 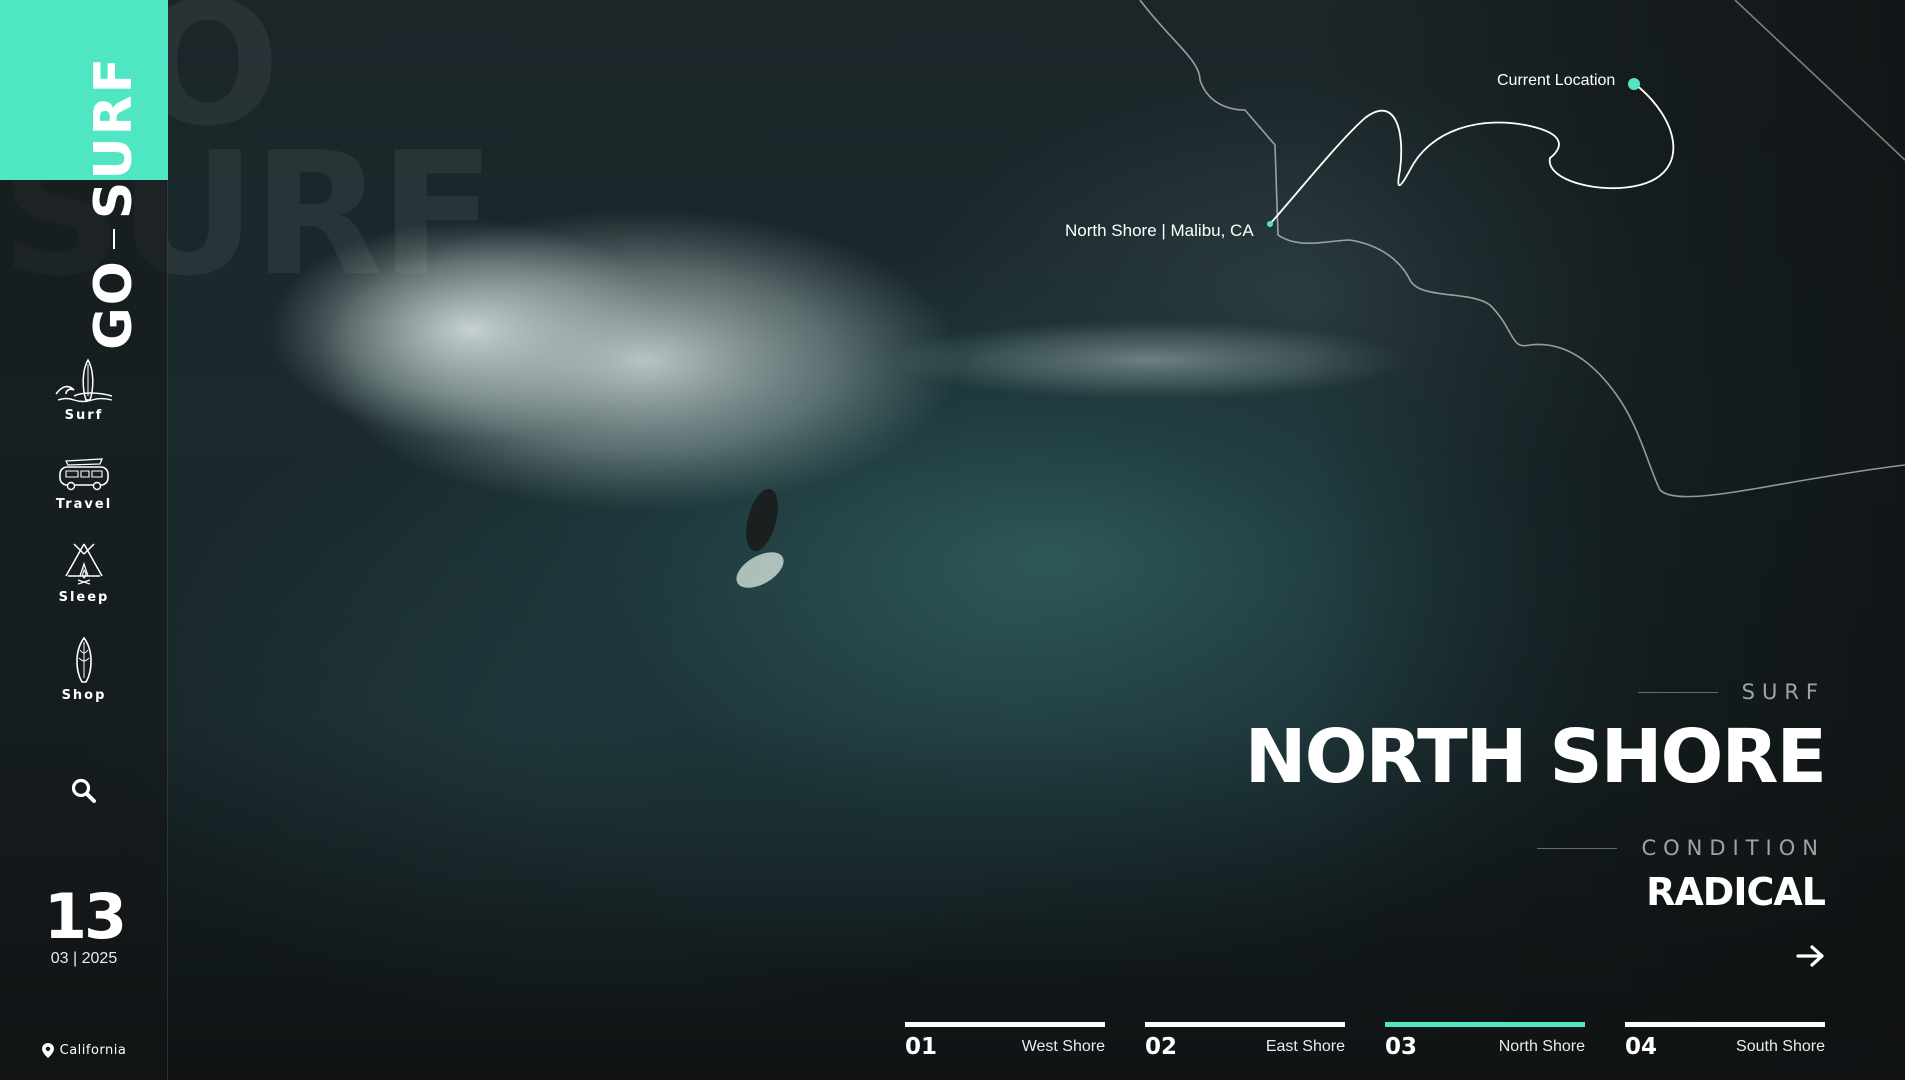 I want to click on tab-east-shore: 02 East Shore, so click(x=1245, y=1042).